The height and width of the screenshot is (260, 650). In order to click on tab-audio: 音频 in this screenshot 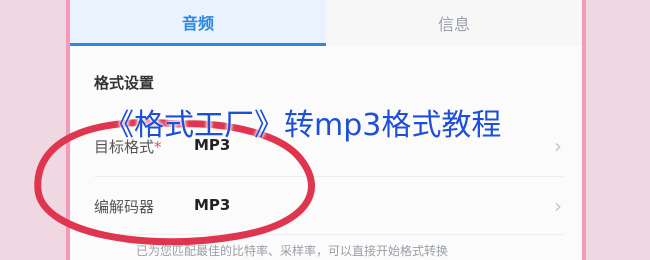, I will do `click(198, 23)`.